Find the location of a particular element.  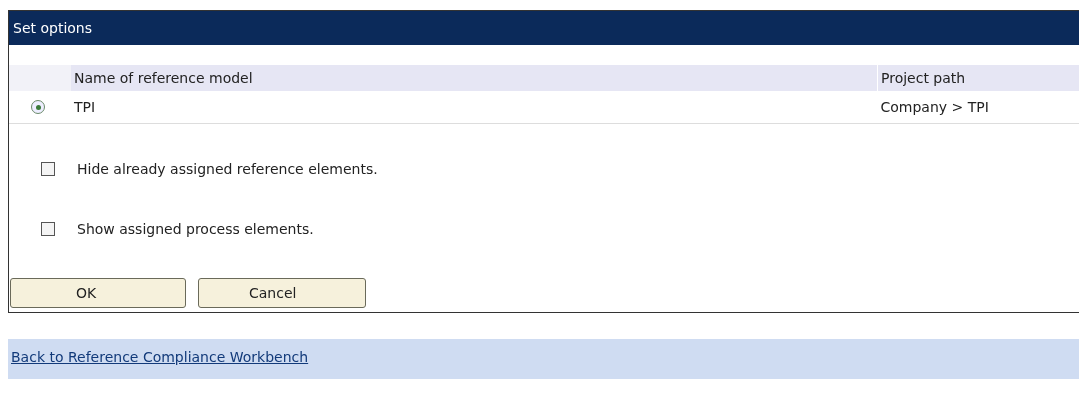

checkbox-label: Show assigned process elements. is located at coordinates (195, 229).